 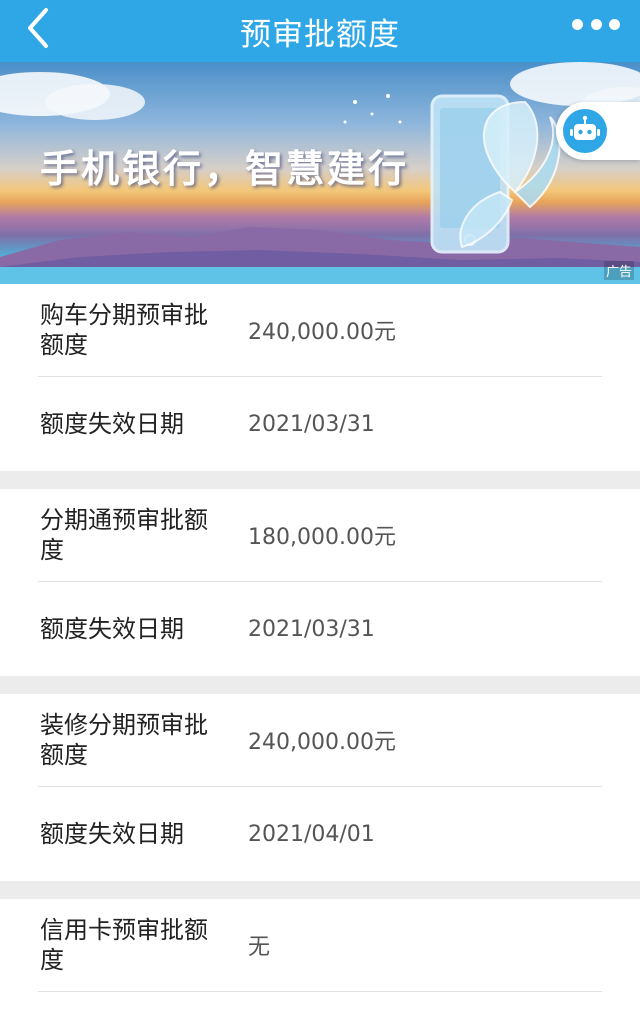 I want to click on expiry-value: 2021/04/01, so click(x=311, y=834).